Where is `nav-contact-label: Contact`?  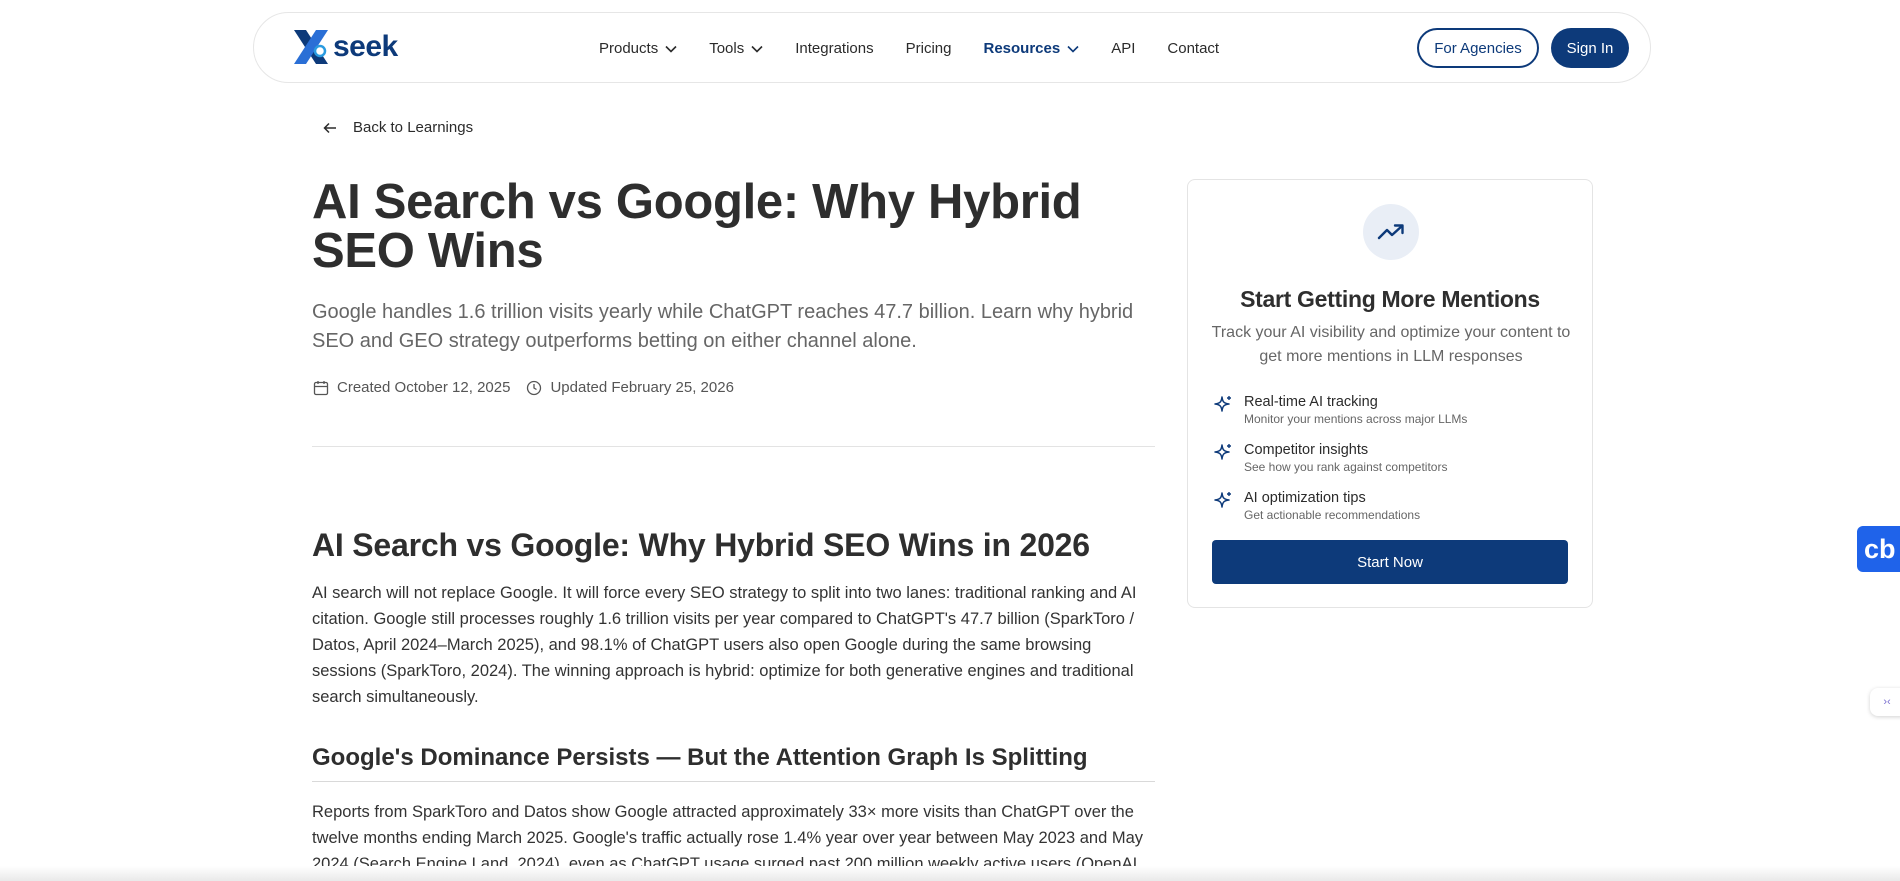
nav-contact-label: Contact is located at coordinates (1193, 48).